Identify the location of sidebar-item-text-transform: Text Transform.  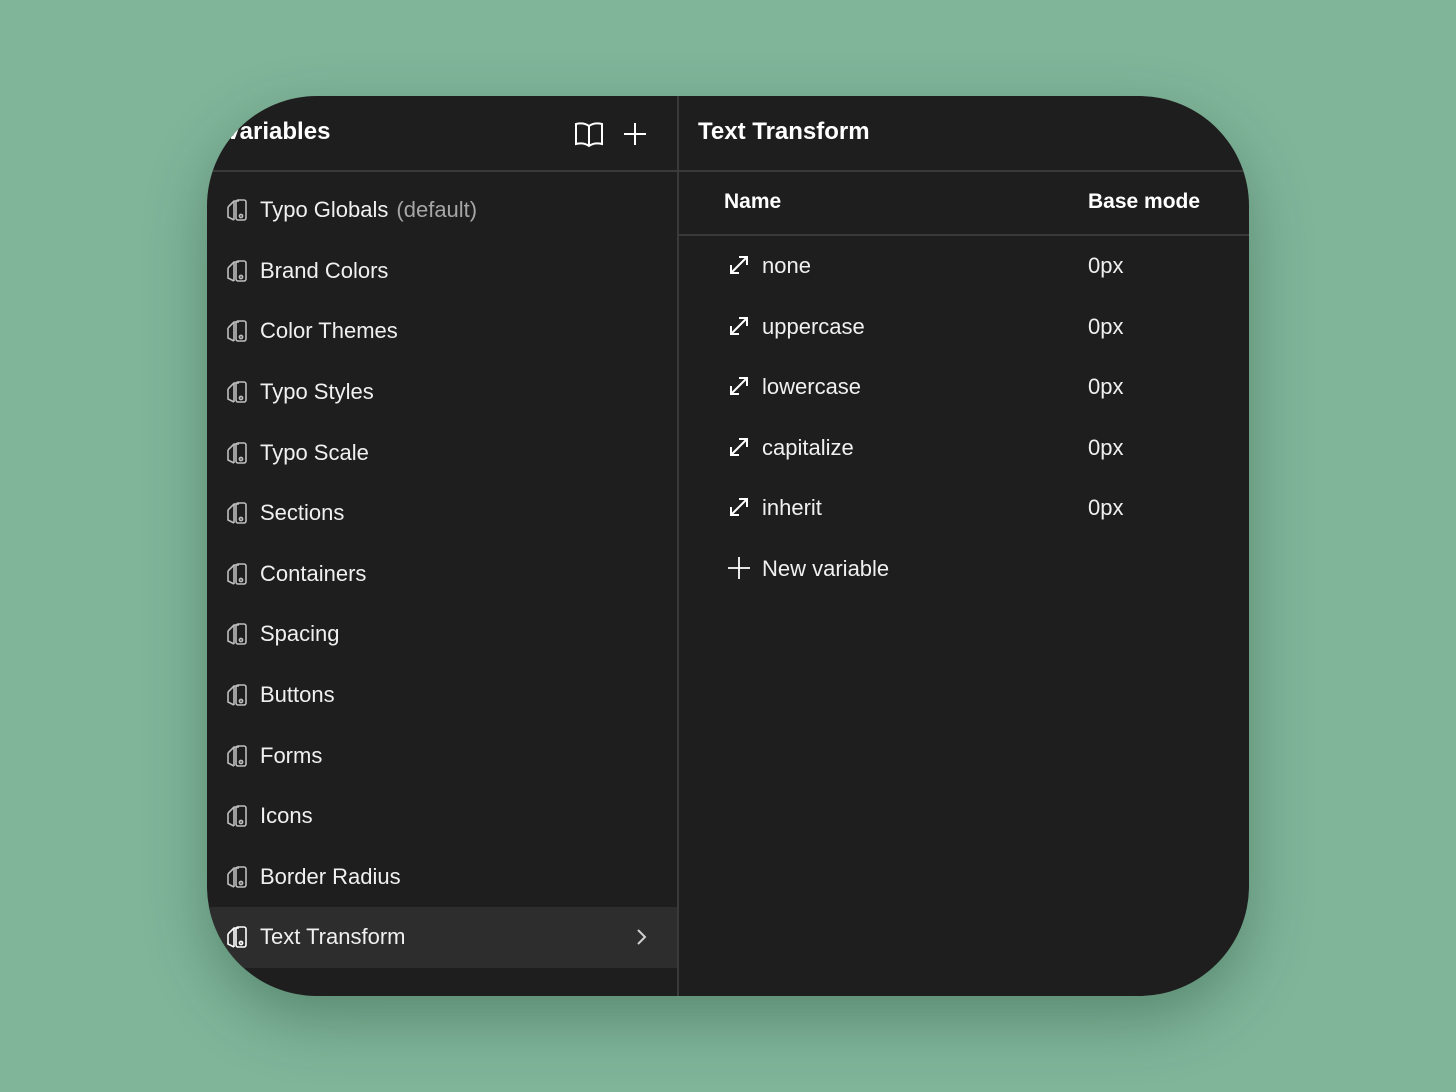
(442, 937).